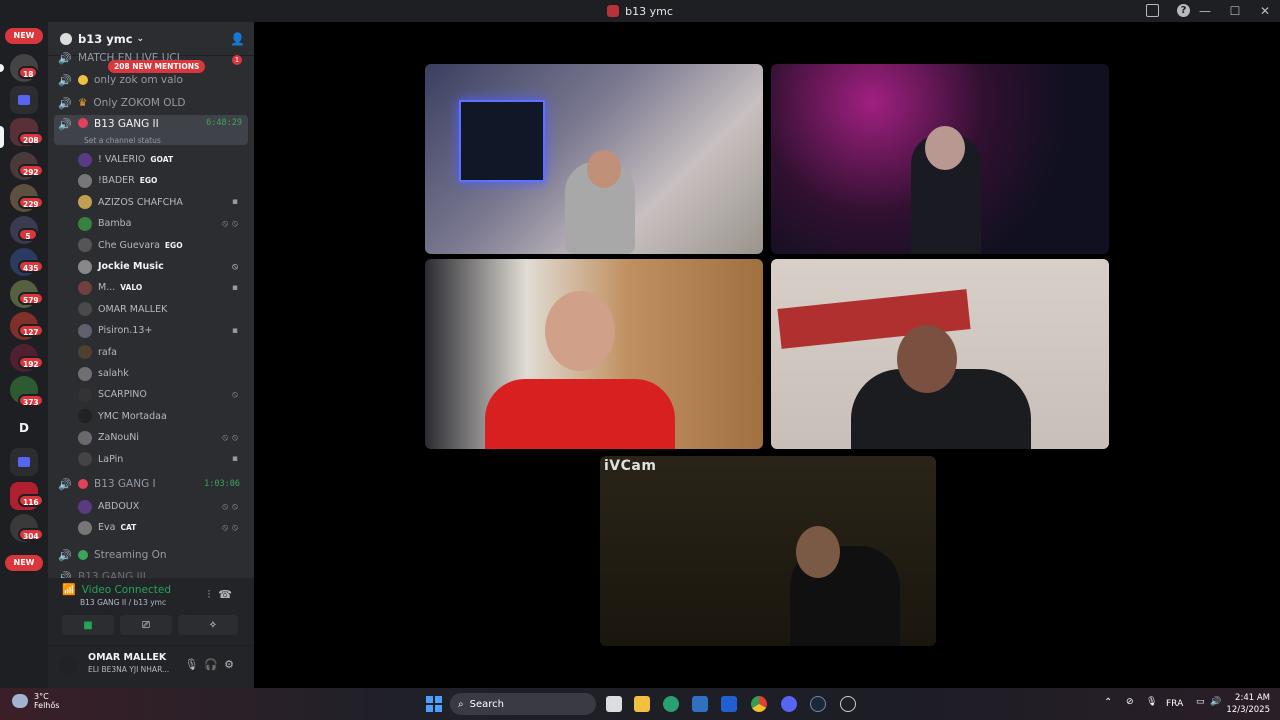  I want to click on display-icon: ▭, so click(1200, 702).